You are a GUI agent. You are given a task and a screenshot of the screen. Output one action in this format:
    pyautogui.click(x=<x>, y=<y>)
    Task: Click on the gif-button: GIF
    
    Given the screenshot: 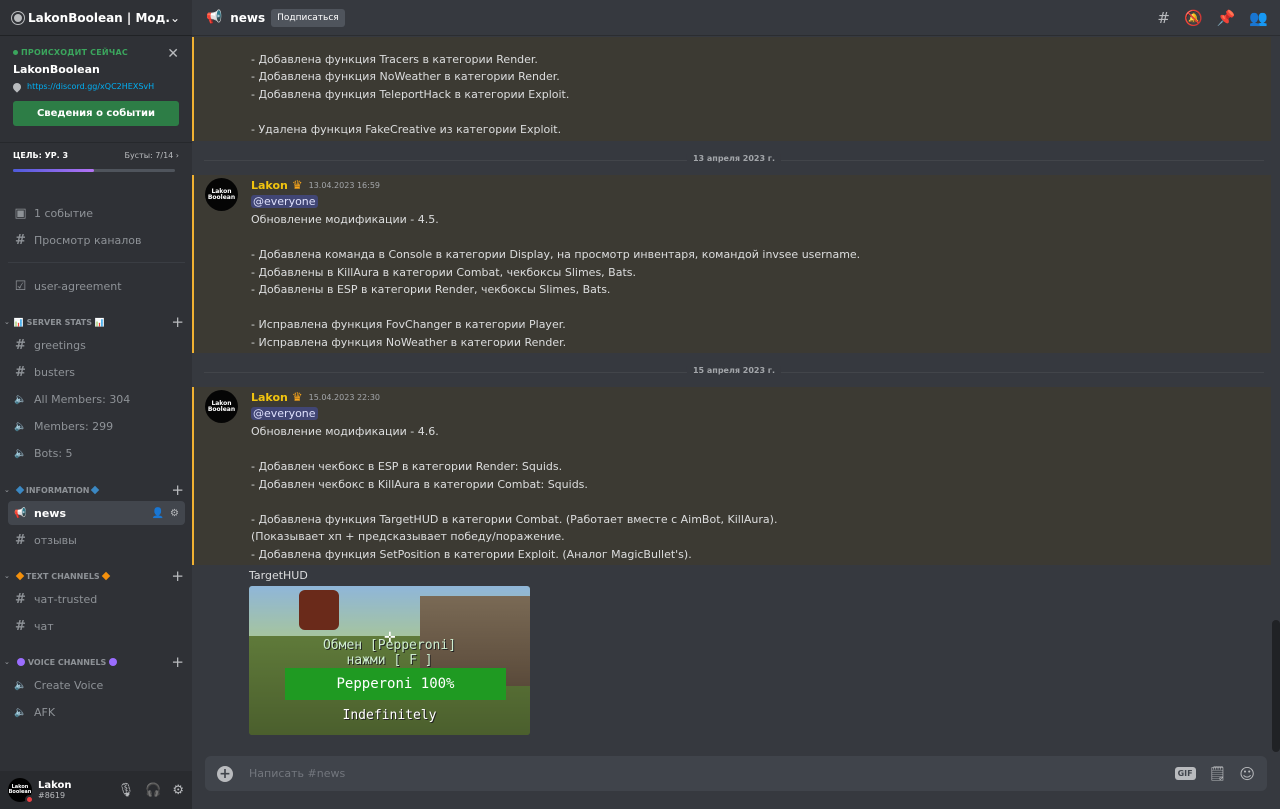 What is the action you would take?
    pyautogui.click(x=1185, y=773)
    